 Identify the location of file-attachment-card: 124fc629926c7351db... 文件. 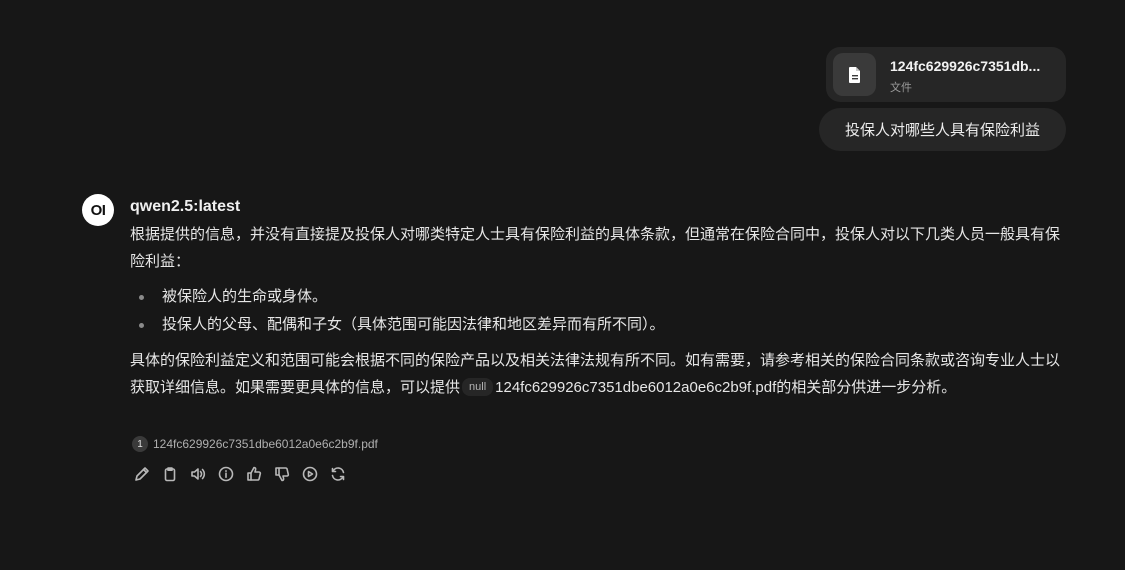
(946, 74).